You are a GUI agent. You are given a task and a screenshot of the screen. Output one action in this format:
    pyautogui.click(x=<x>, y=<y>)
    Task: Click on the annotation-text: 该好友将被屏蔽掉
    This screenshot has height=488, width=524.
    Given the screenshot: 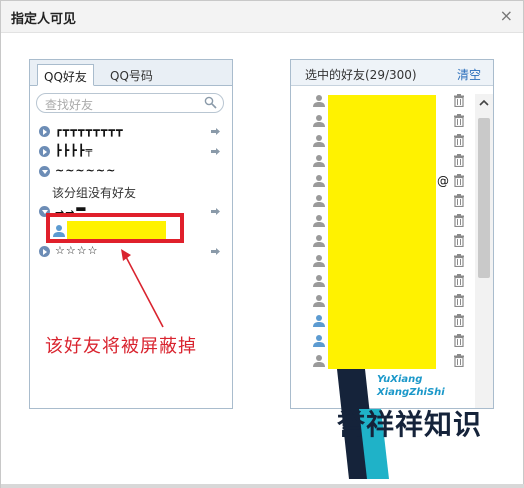 What is the action you would take?
    pyautogui.click(x=121, y=346)
    